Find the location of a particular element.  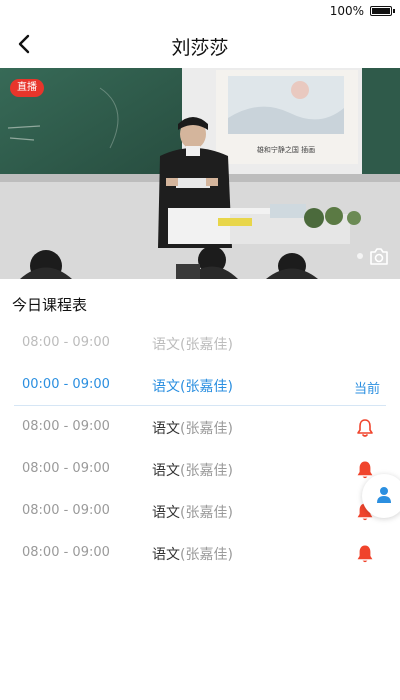

floating-contact-button is located at coordinates (381, 496).